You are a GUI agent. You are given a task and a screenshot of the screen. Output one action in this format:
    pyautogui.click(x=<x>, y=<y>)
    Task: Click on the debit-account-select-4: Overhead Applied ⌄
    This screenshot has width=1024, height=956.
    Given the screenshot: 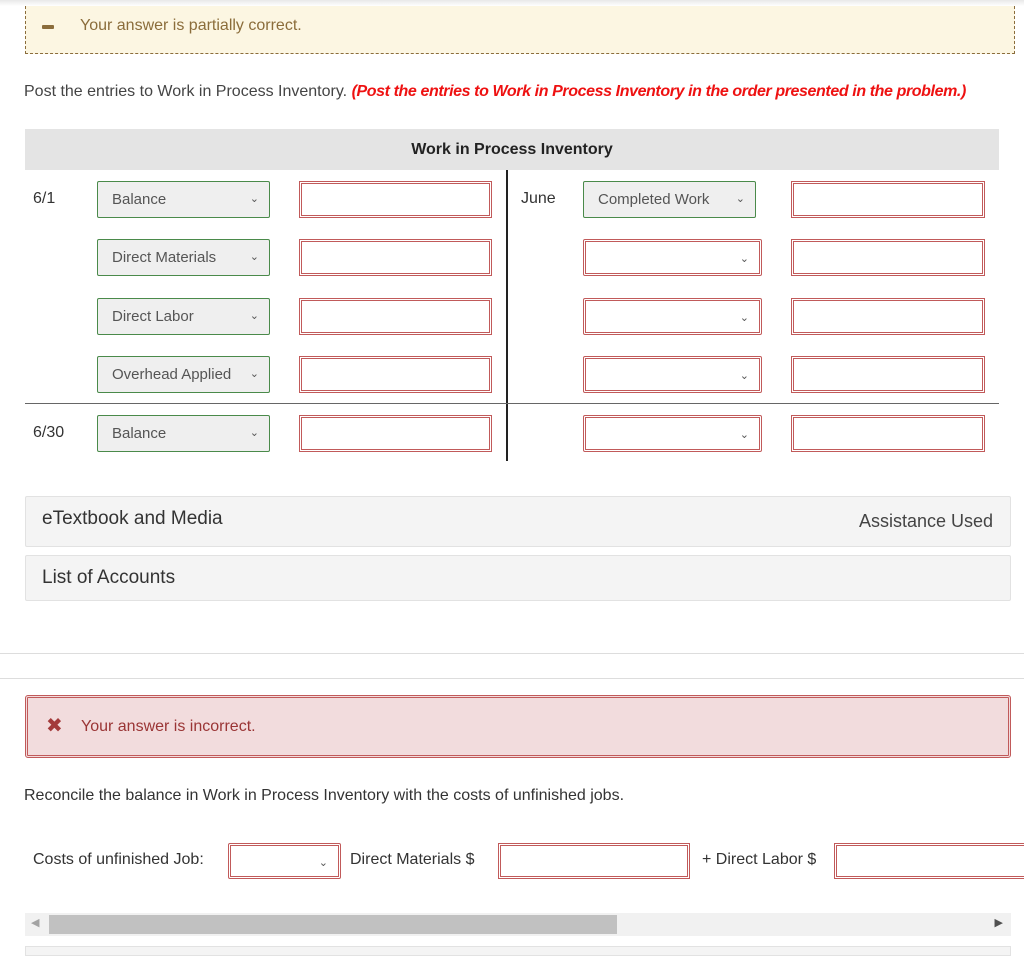 What is the action you would take?
    pyautogui.click(x=183, y=374)
    